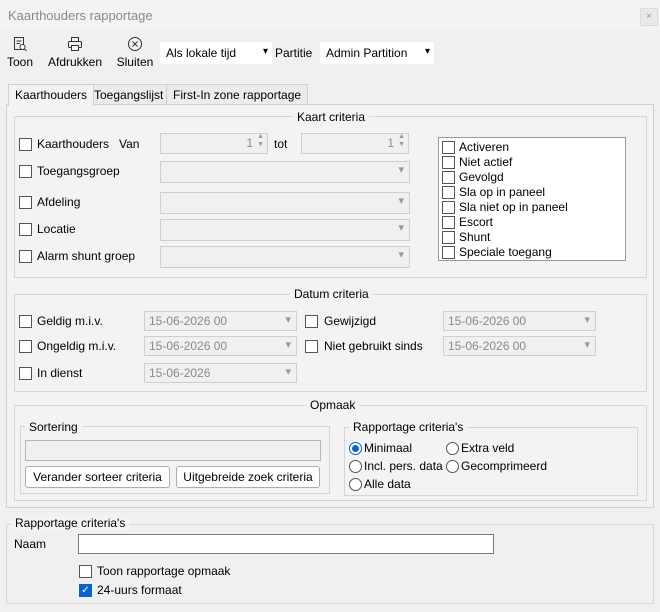 The height and width of the screenshot is (612, 660). What do you see at coordinates (188, 321) in the screenshot?
I see `valid-from-value: 15-06-2026 00` at bounding box center [188, 321].